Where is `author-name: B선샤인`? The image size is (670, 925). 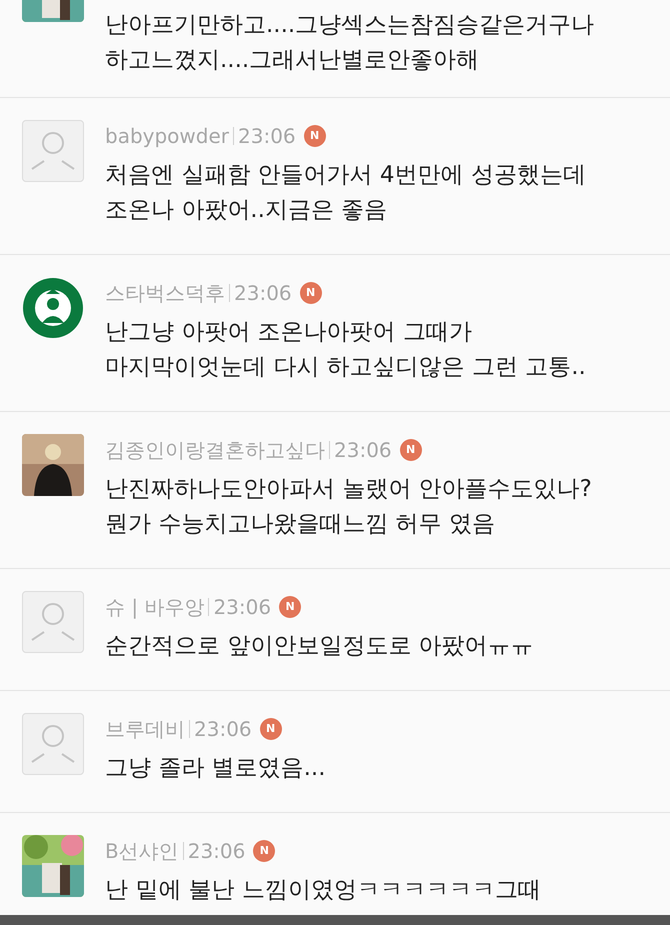 author-name: B선샤인 is located at coordinates (142, 851).